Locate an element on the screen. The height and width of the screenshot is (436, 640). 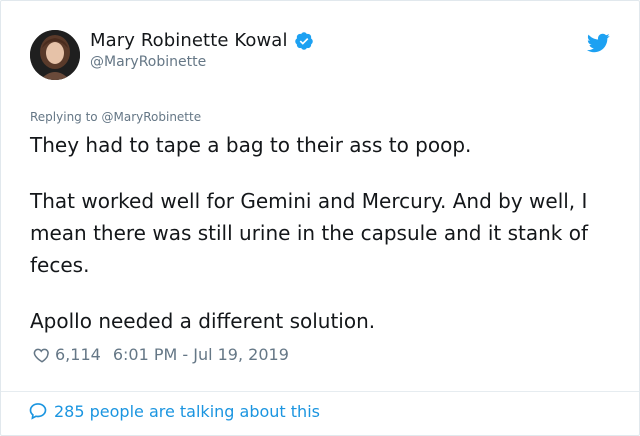
people-talking-link: 285 people are talking about this is located at coordinates (174, 411).